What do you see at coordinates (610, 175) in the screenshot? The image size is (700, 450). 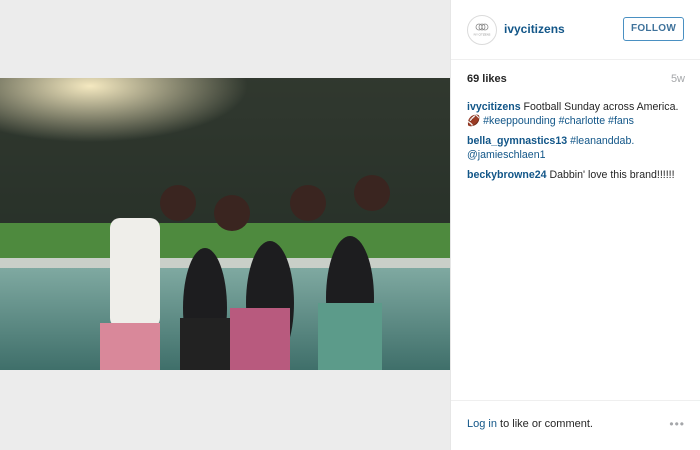 I see `comment-text: Dabbin' love this brand!!!!!!` at bounding box center [610, 175].